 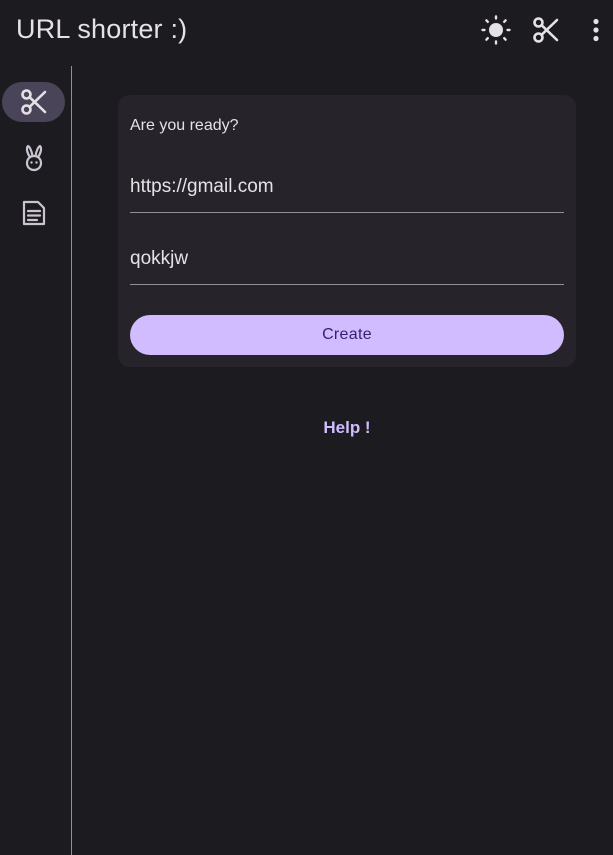 I want to click on rail-item-rabbit, so click(x=33, y=158).